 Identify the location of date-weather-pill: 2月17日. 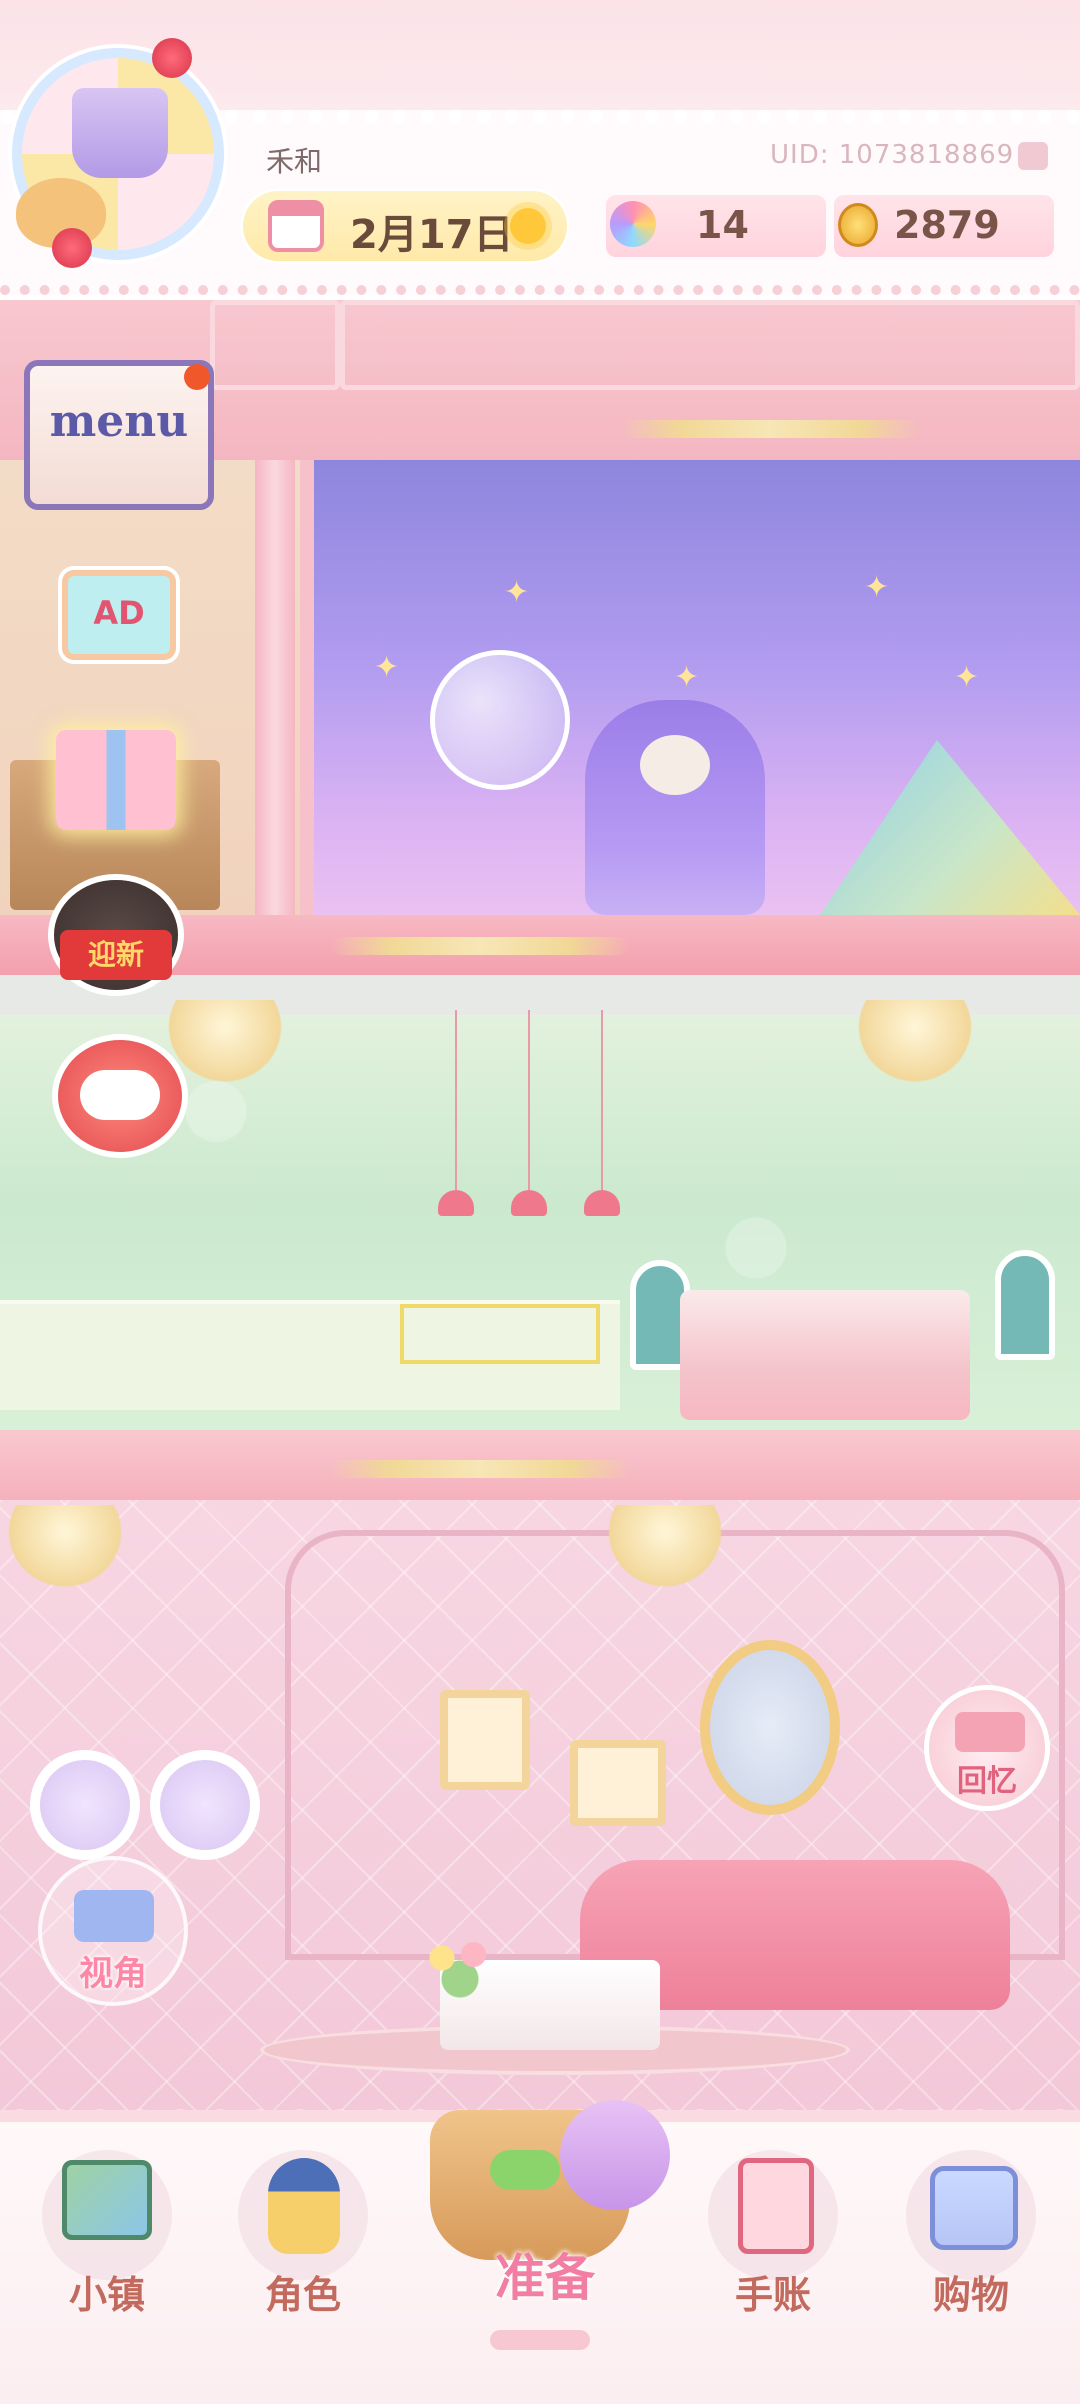
(405, 226).